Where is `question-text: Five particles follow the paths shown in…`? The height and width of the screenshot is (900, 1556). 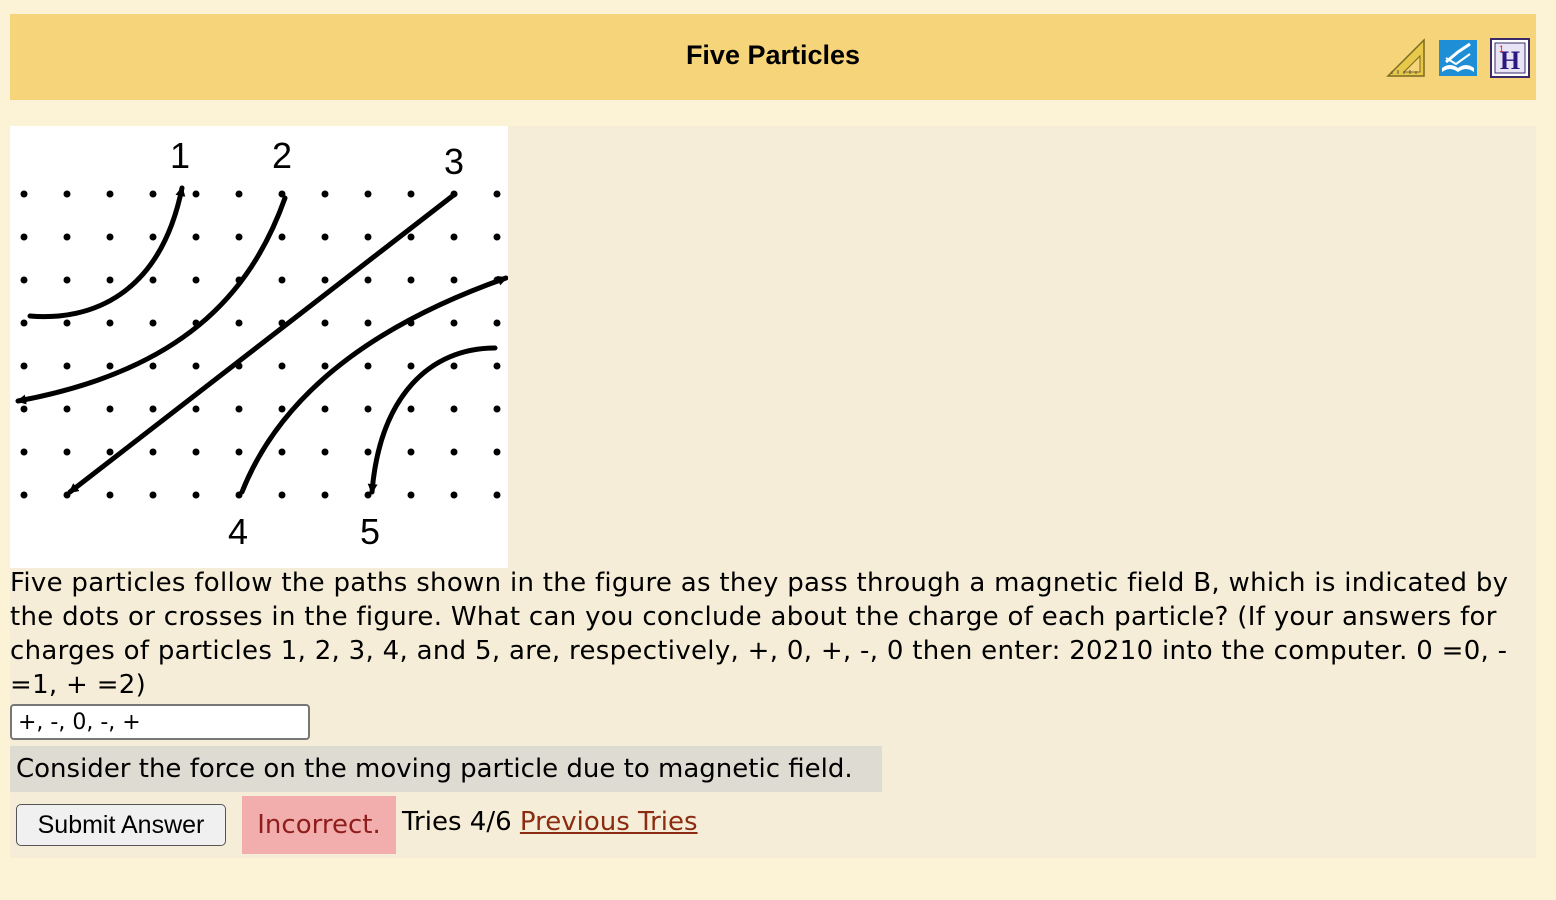
question-text: Five particles follow the paths shown in… is located at coordinates (759, 634).